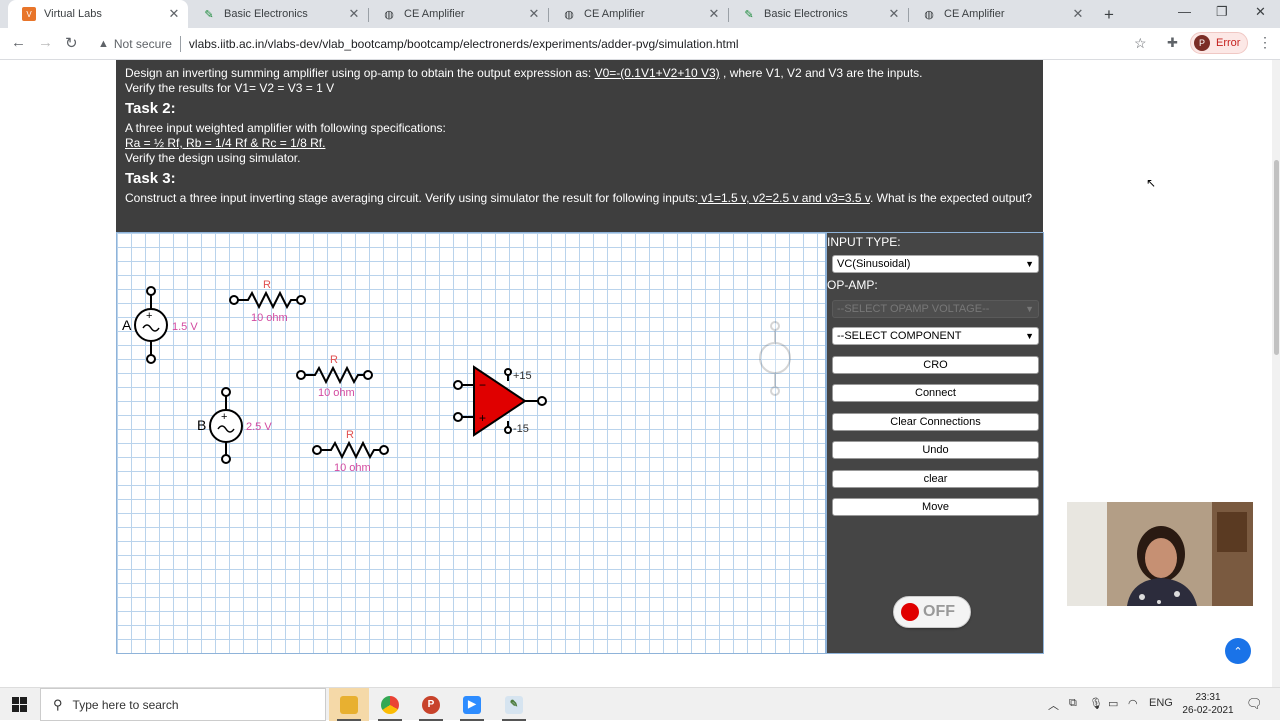 The height and width of the screenshot is (721, 1280). What do you see at coordinates (1208, 697) in the screenshot?
I see `clock-time: 23:31` at bounding box center [1208, 697].